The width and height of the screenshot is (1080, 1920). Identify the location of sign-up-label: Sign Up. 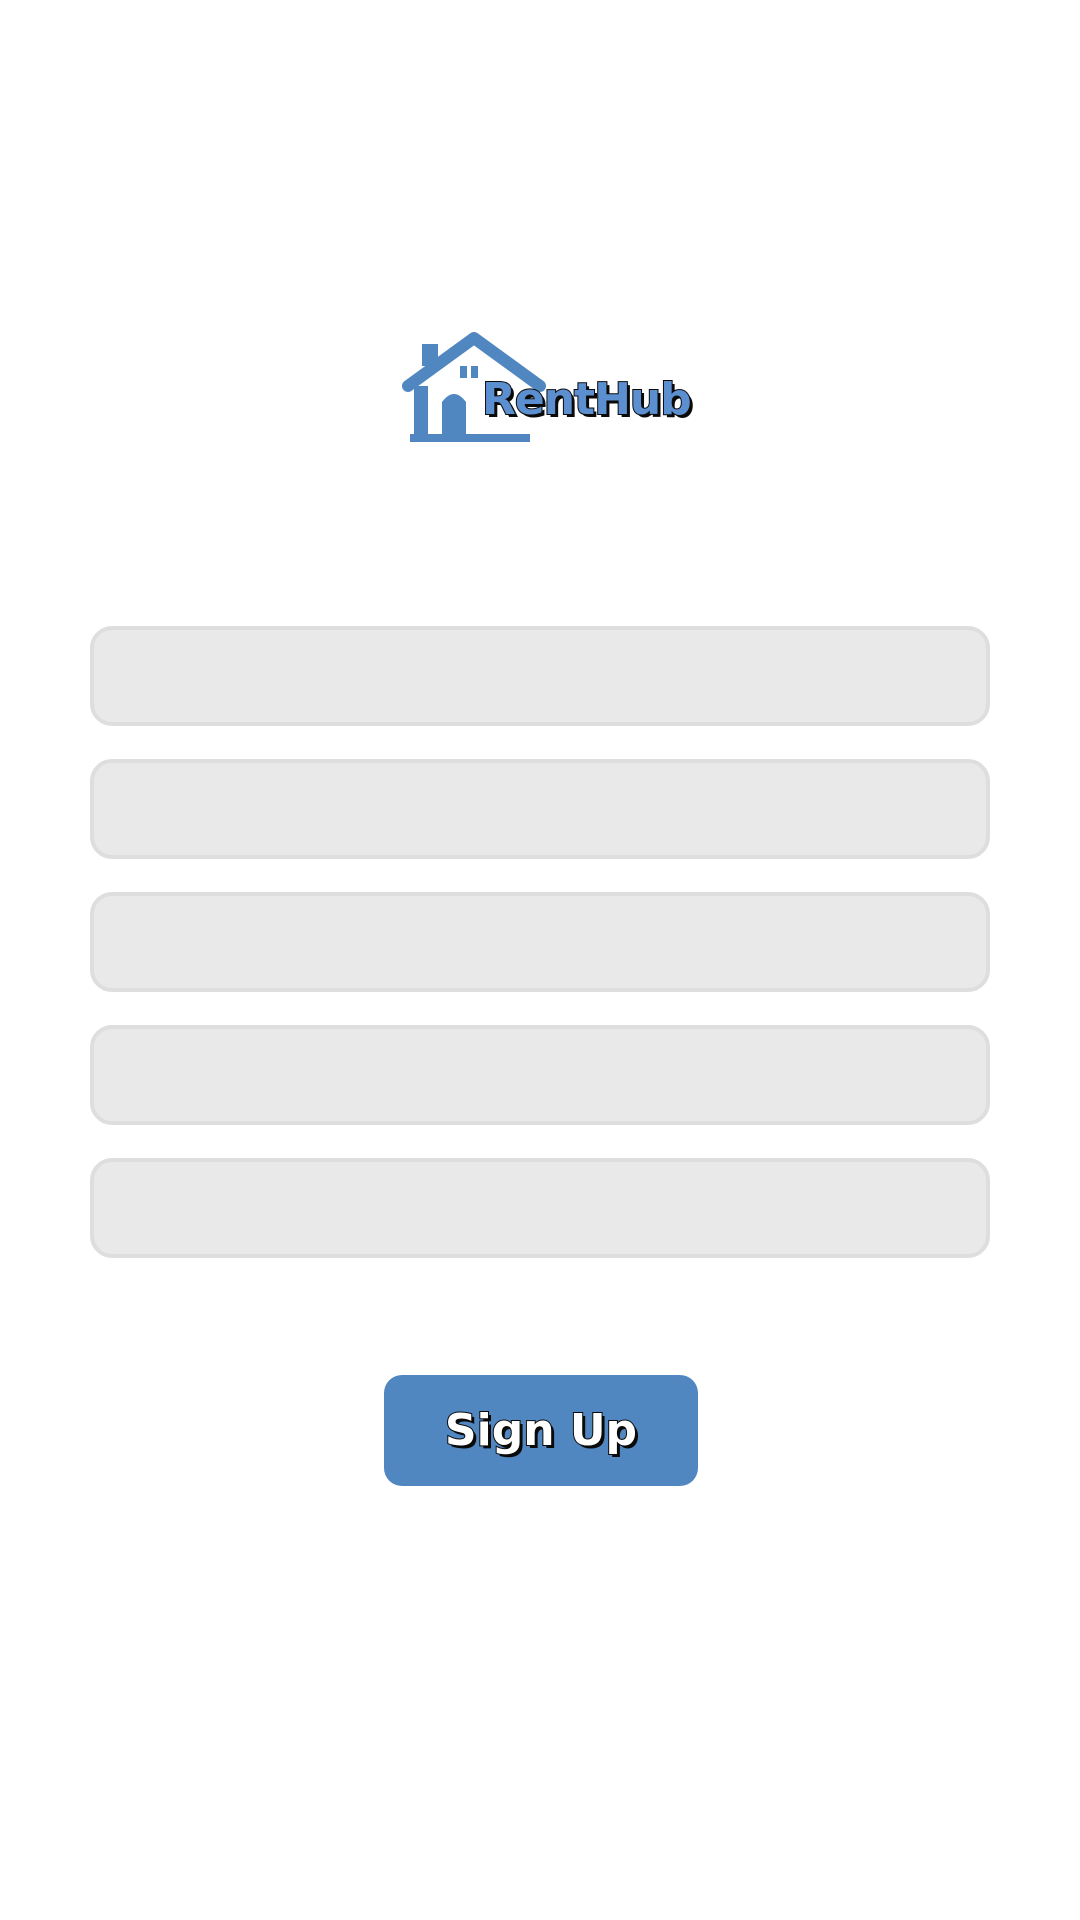
(541, 1430).